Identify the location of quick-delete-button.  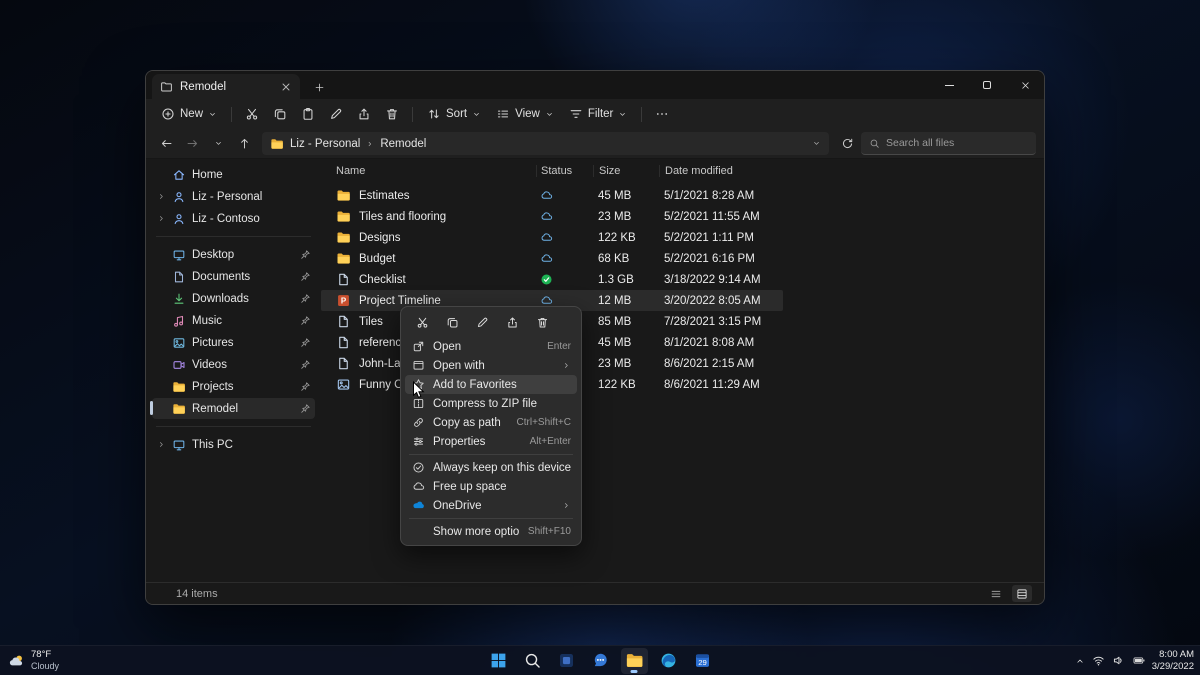
(542, 322).